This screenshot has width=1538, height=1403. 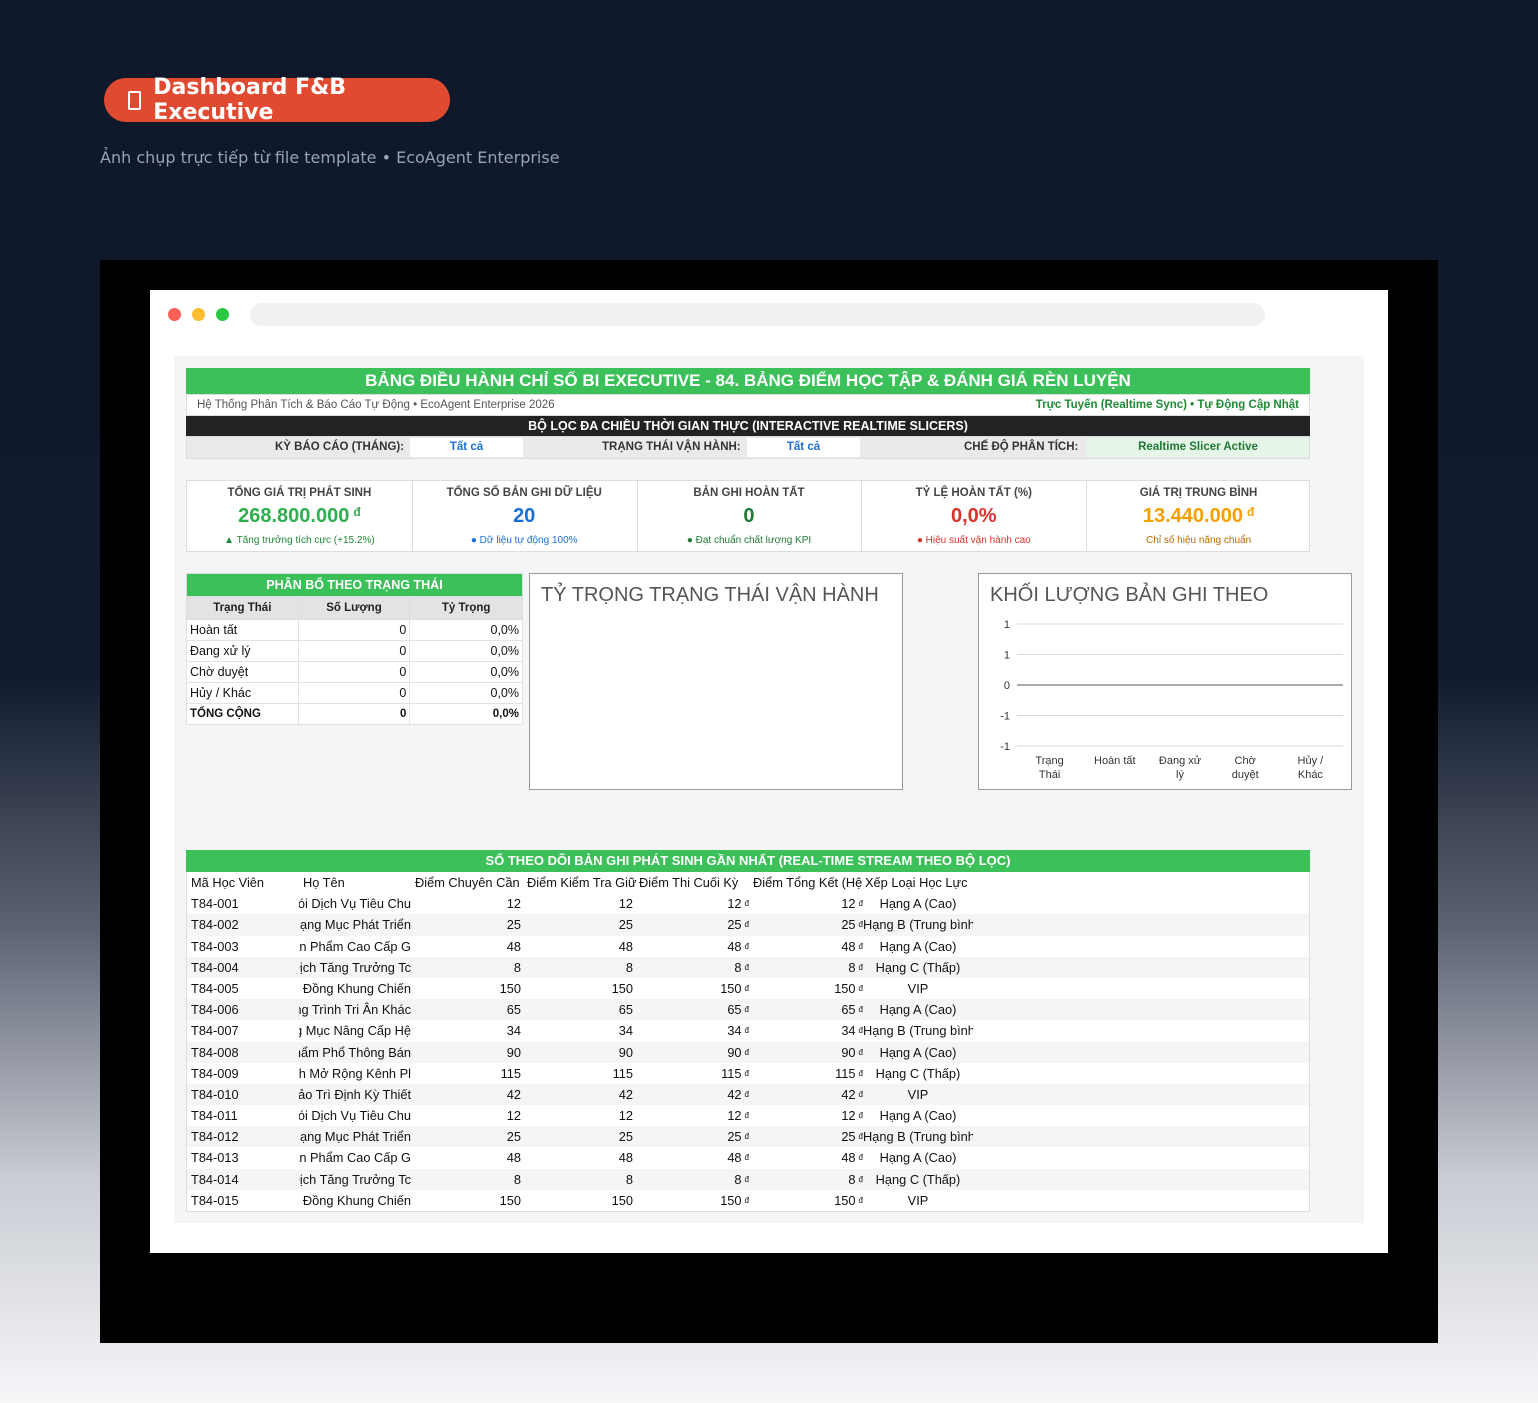 What do you see at coordinates (242, 630) in the screenshot?
I see `status-cell: Hoàn tất` at bounding box center [242, 630].